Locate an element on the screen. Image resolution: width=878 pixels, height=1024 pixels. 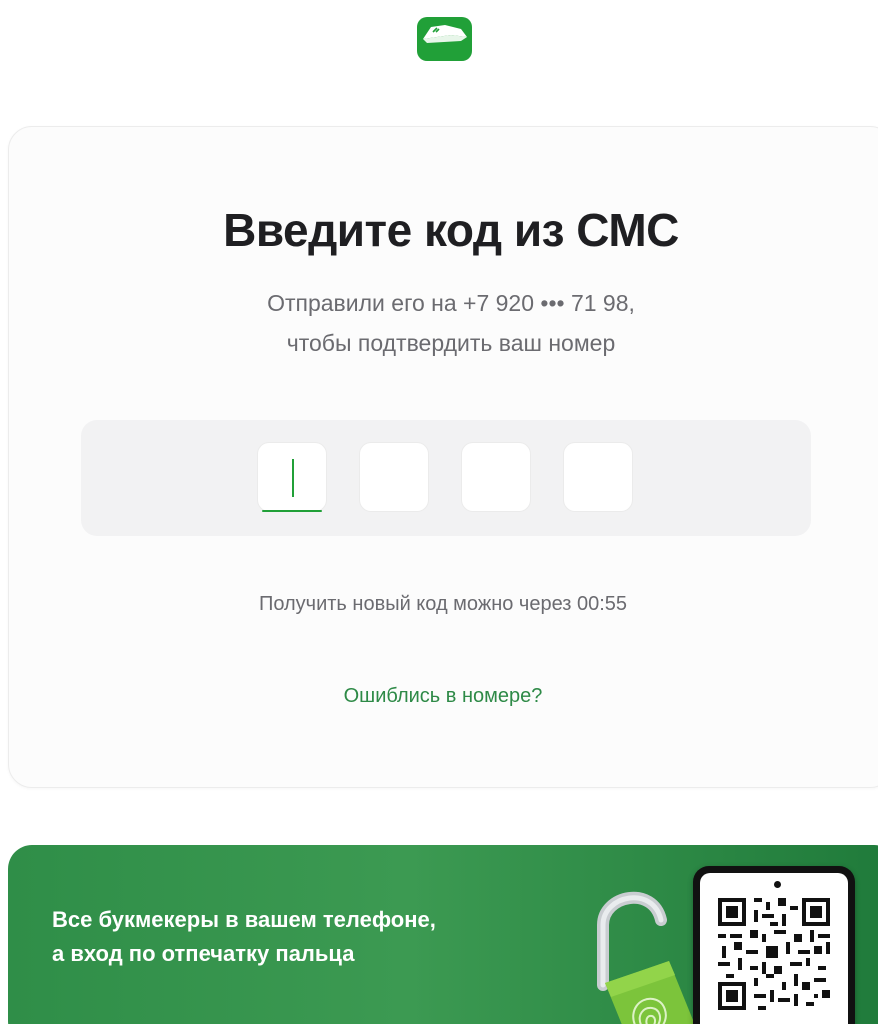
qr-code-icon is located at coordinates (774, 954).